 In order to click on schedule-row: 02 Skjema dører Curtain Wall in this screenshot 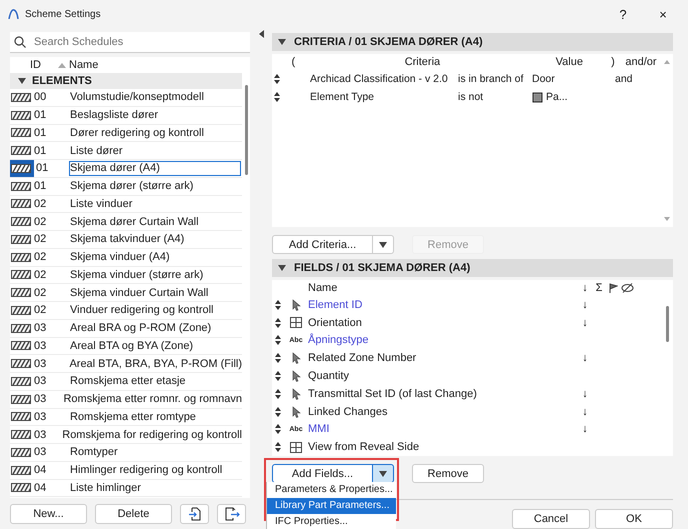, I will do `click(126, 222)`.